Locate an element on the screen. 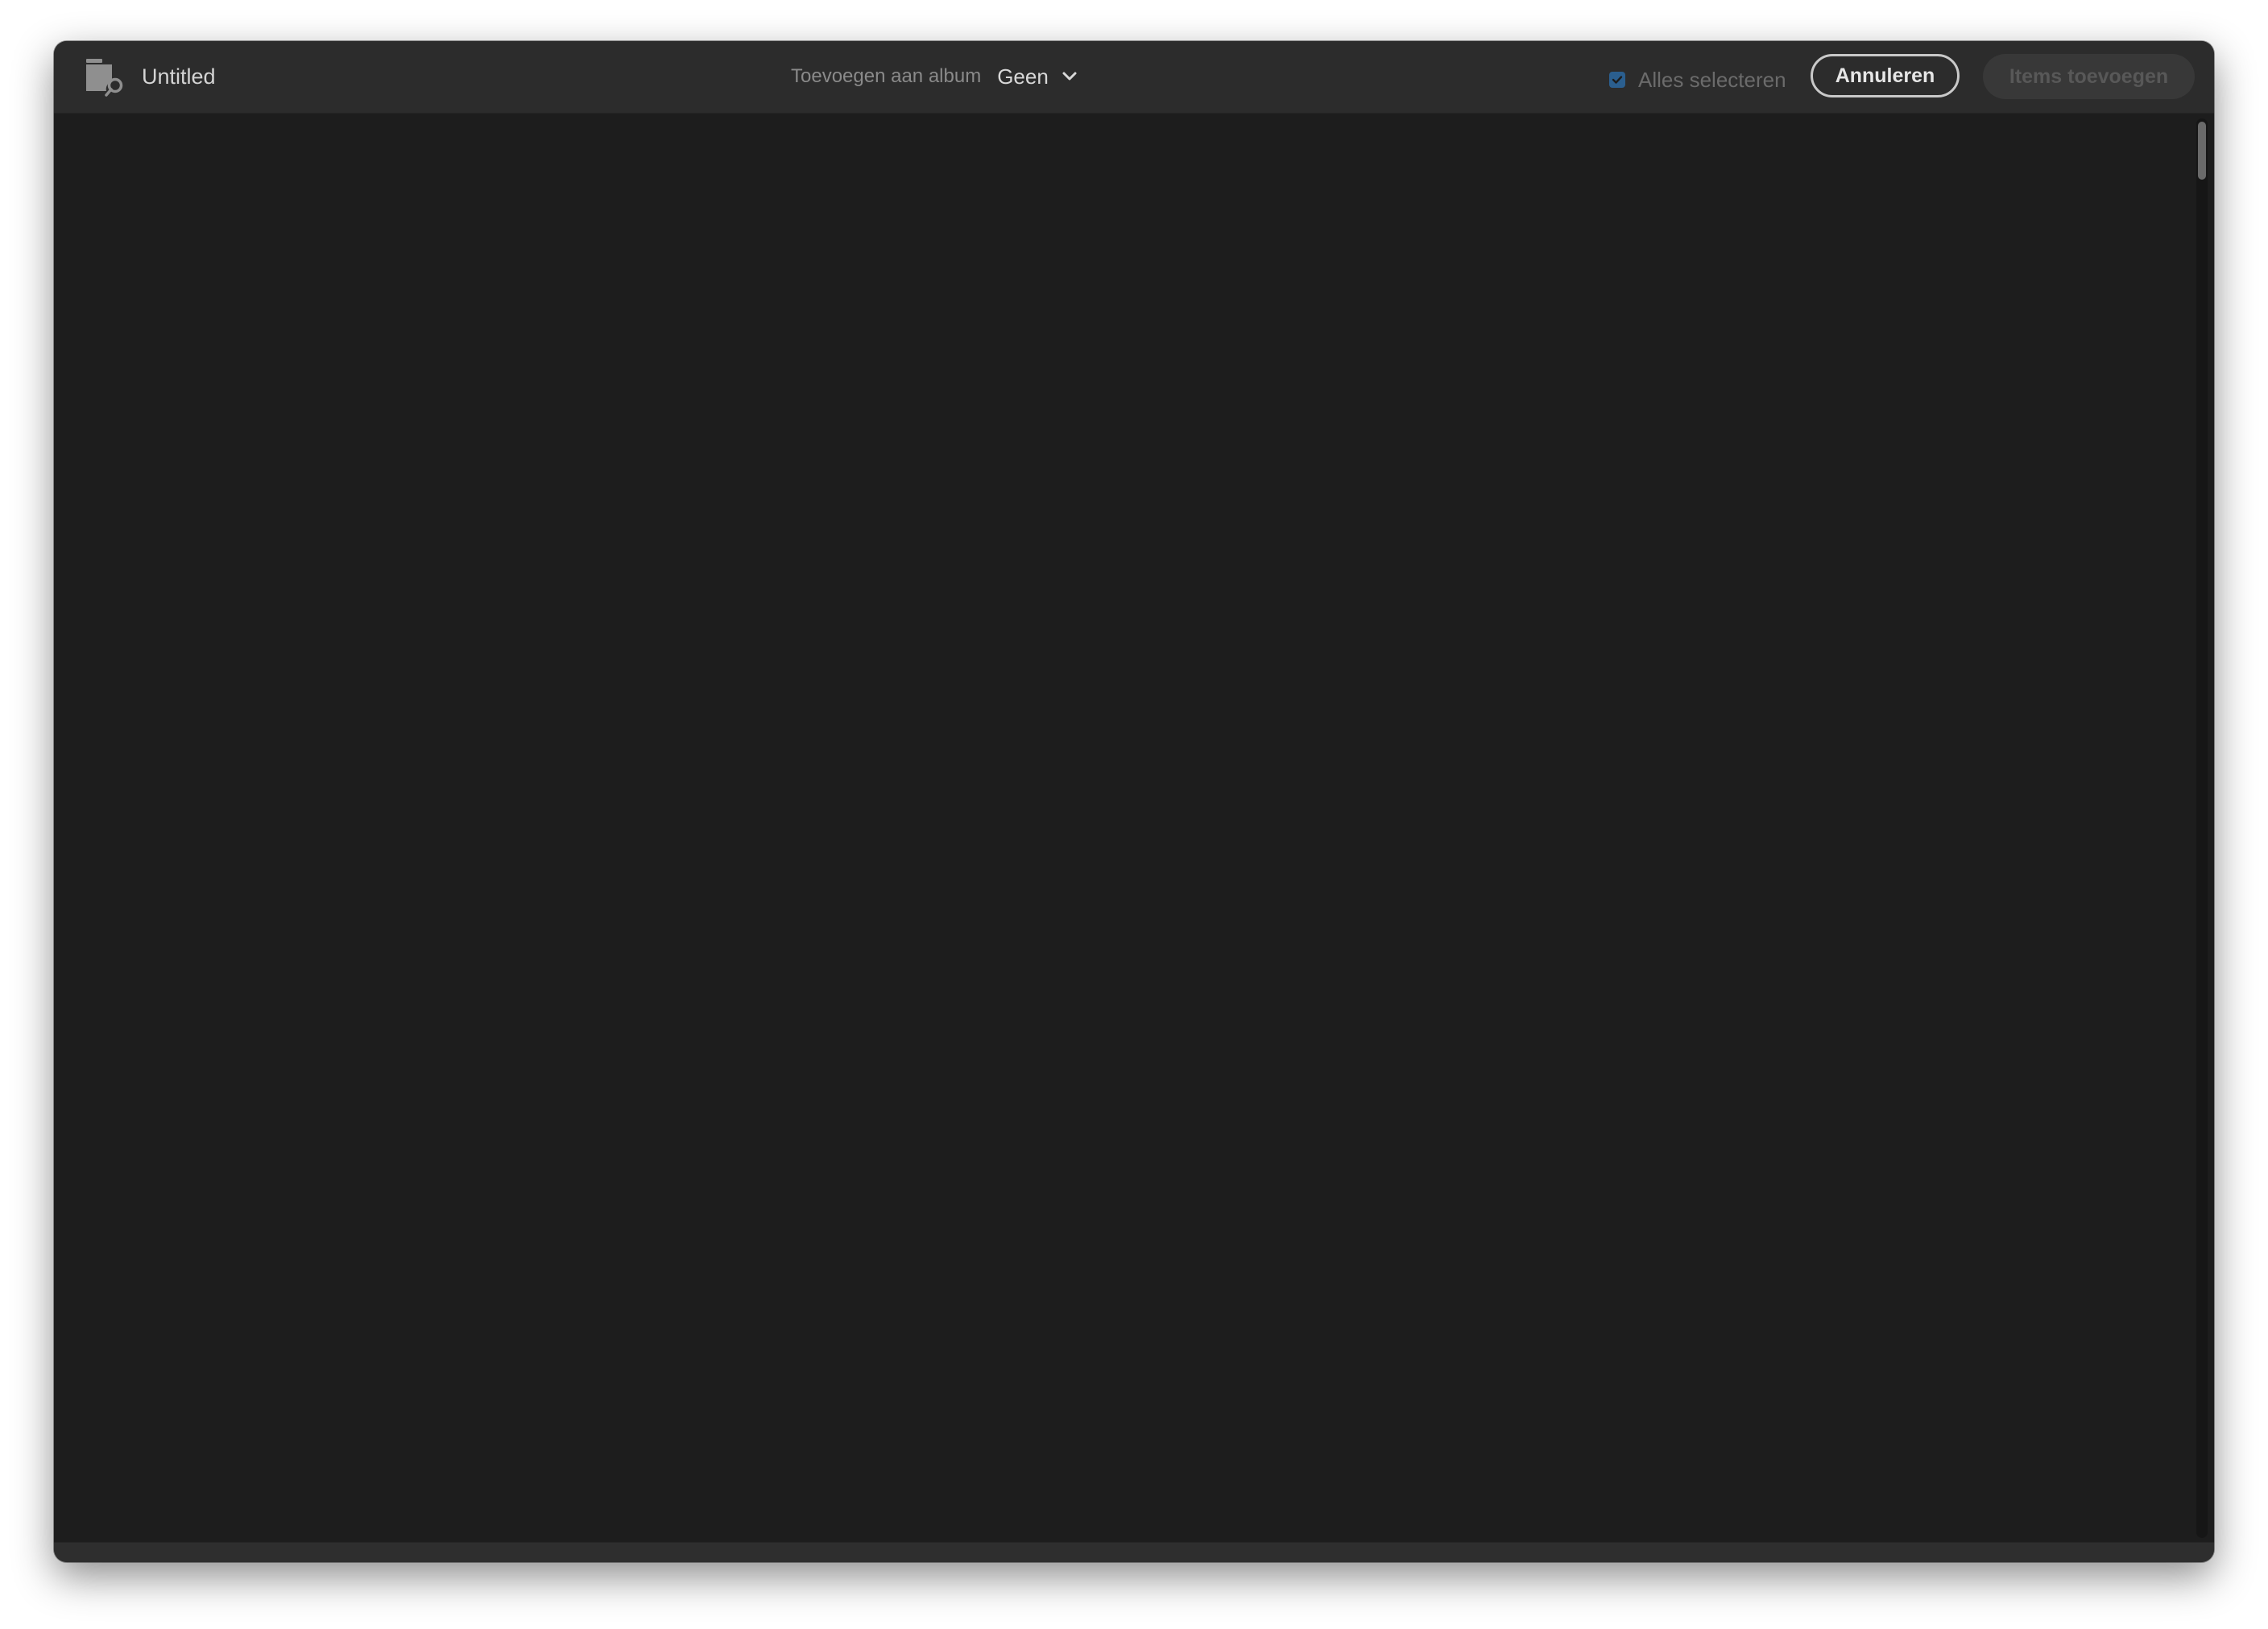 This screenshot has width=2268, height=1629. cancel-button: Annuleren is located at coordinates (1885, 75).